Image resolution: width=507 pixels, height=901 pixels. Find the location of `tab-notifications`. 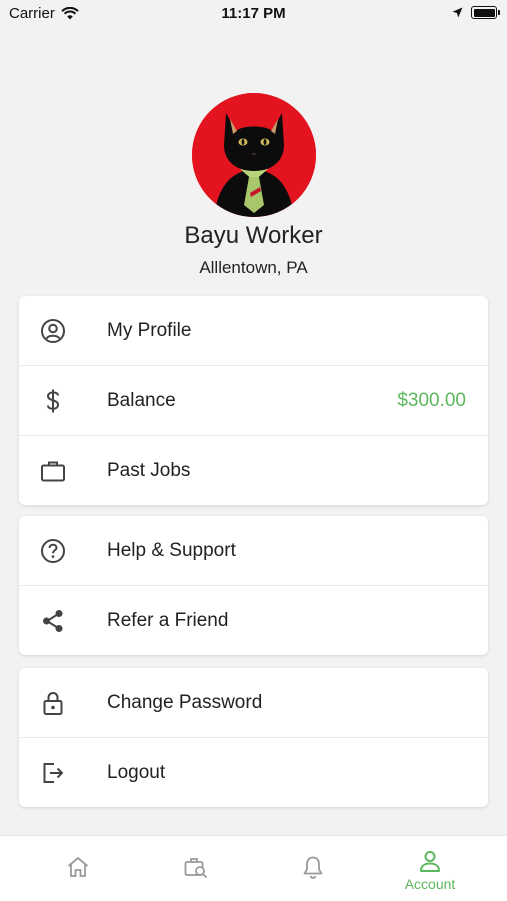

tab-notifications is located at coordinates (313, 868).